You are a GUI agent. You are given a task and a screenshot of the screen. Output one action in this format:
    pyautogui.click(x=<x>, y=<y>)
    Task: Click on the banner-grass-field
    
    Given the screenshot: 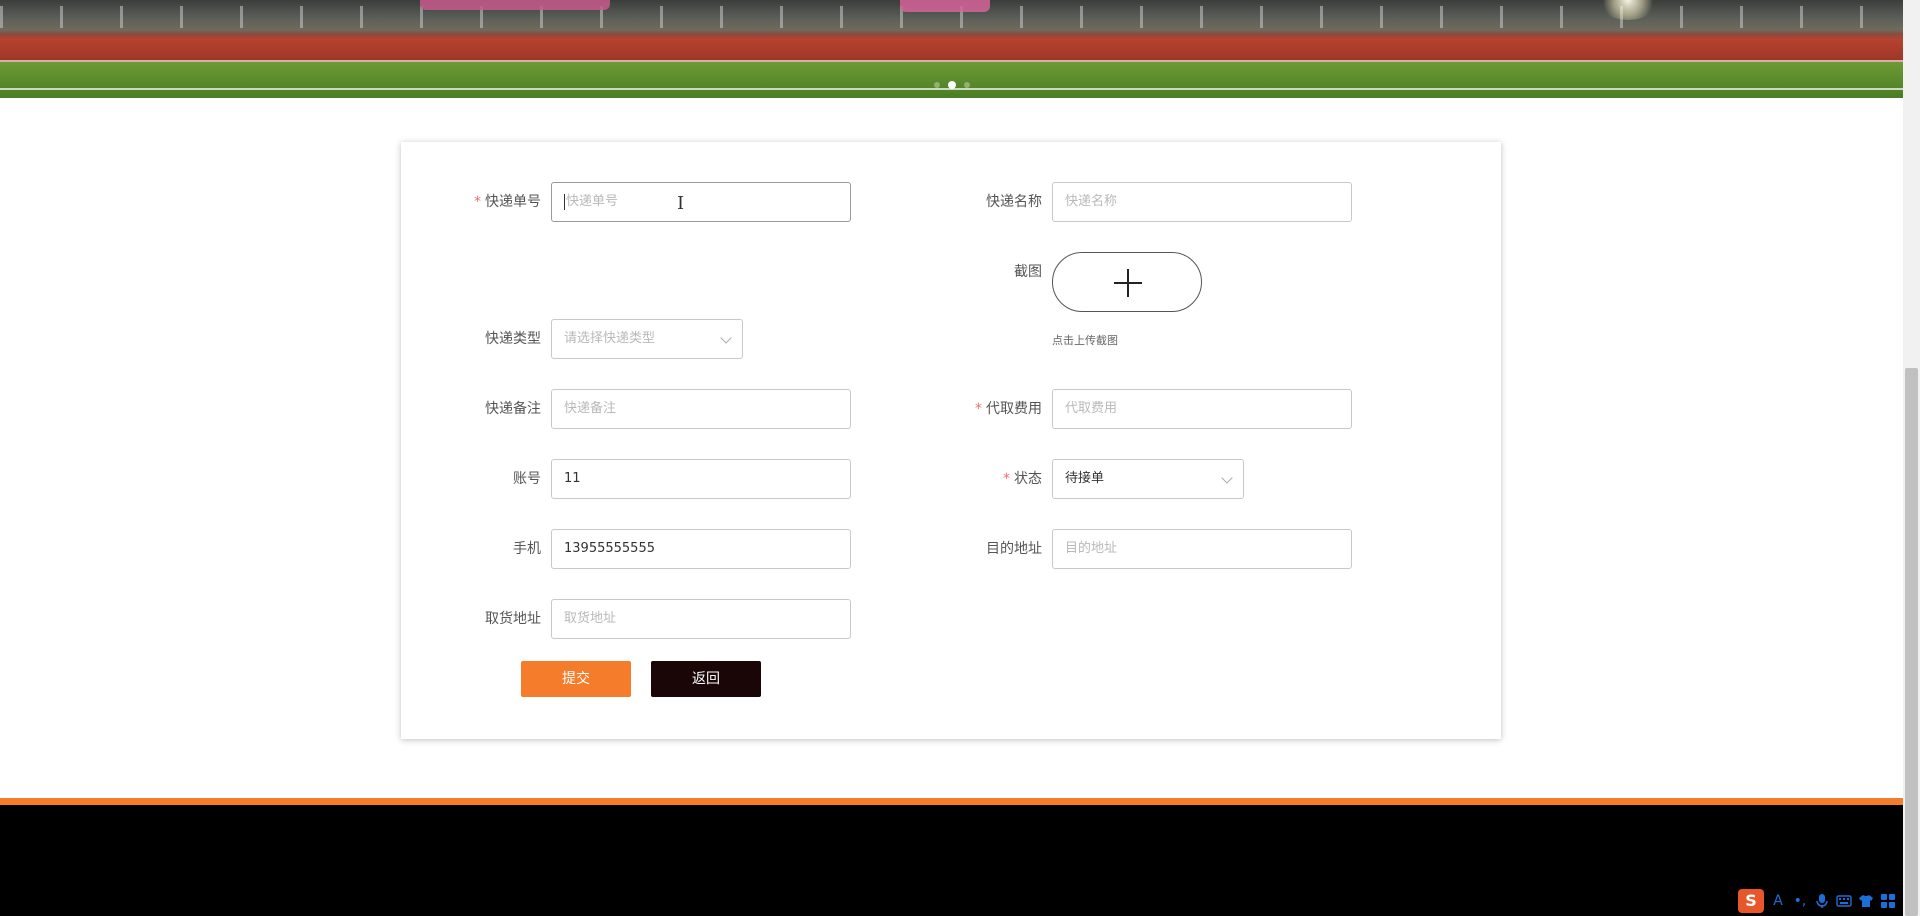 What is the action you would take?
    pyautogui.click(x=951, y=80)
    